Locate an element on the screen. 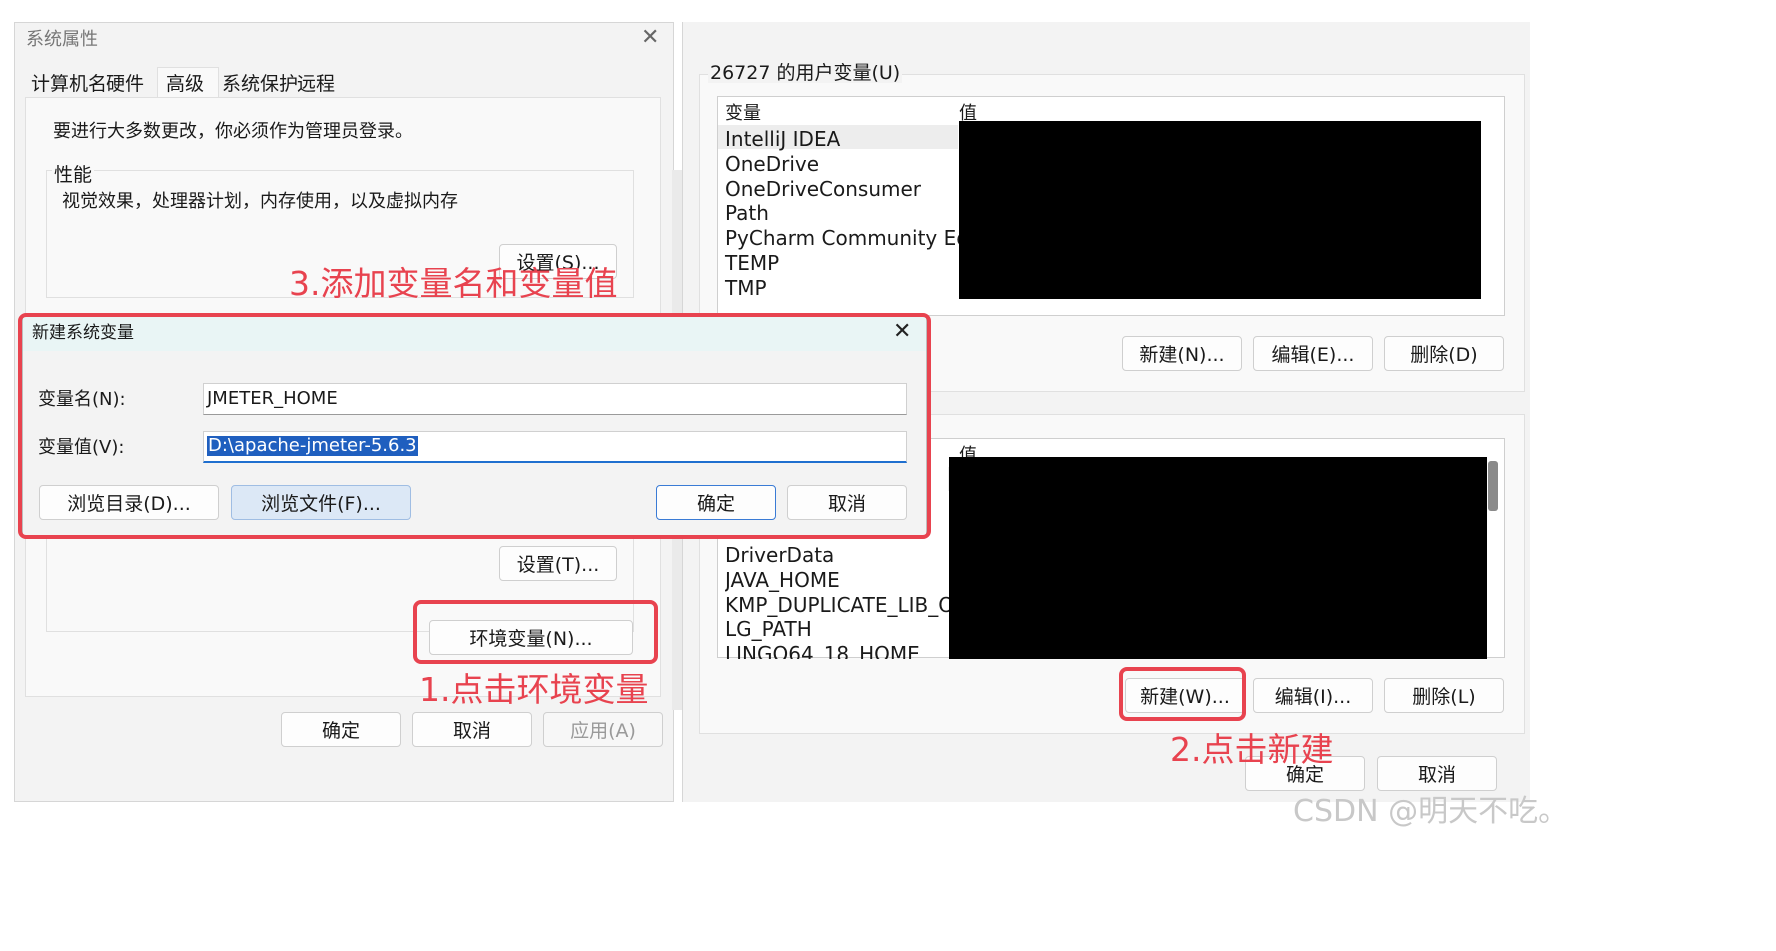 This screenshot has width=1776, height=951. window-title: 系统属性 is located at coordinates (62, 39).